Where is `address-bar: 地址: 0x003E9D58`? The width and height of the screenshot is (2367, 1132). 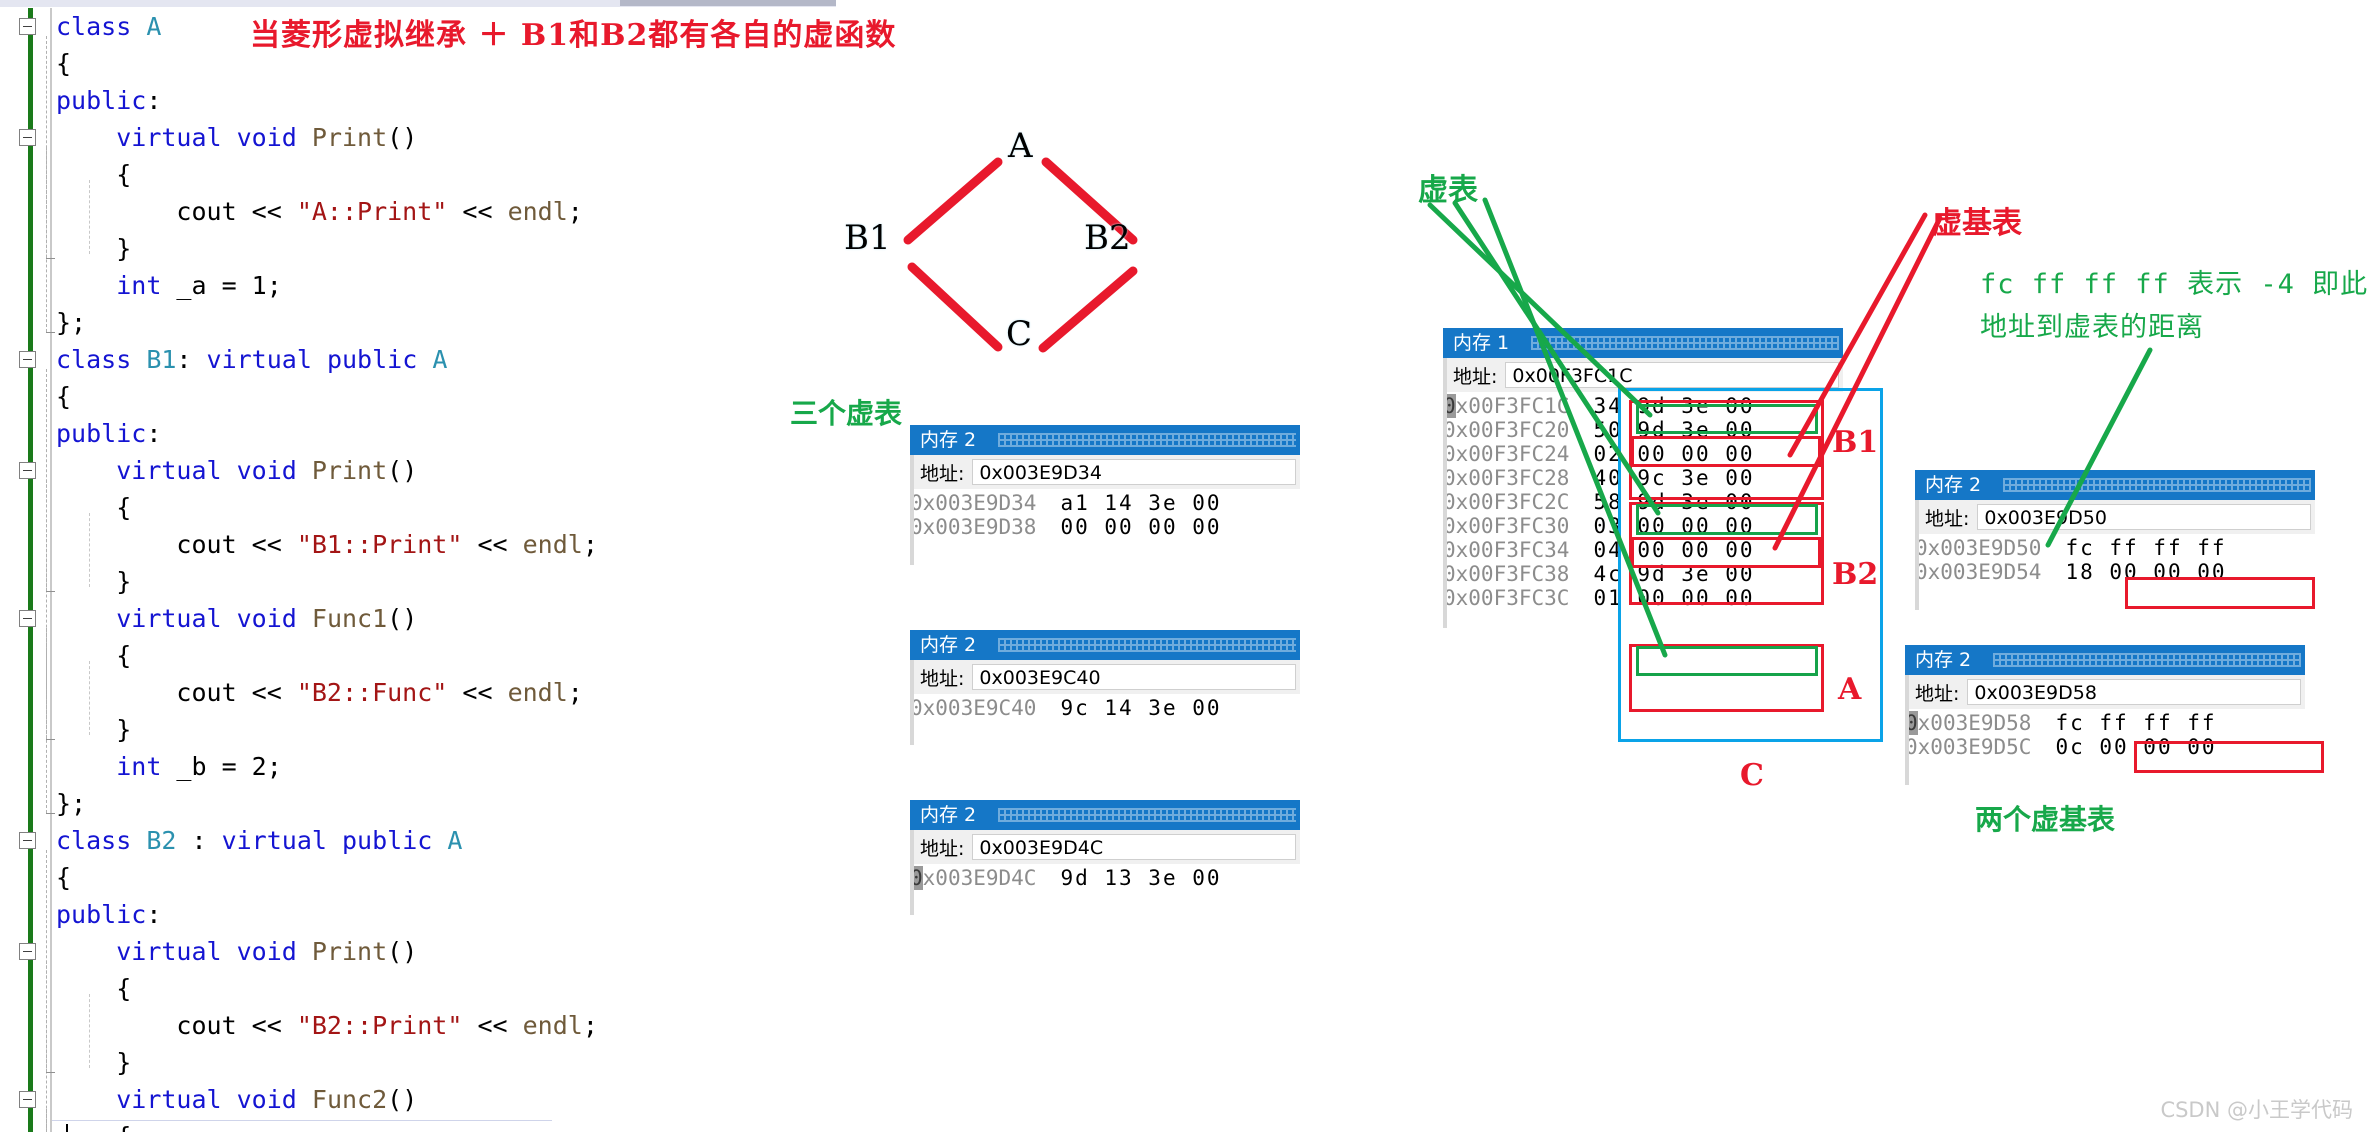
address-bar: 地址: 0x003E9D58 is located at coordinates (2105, 692).